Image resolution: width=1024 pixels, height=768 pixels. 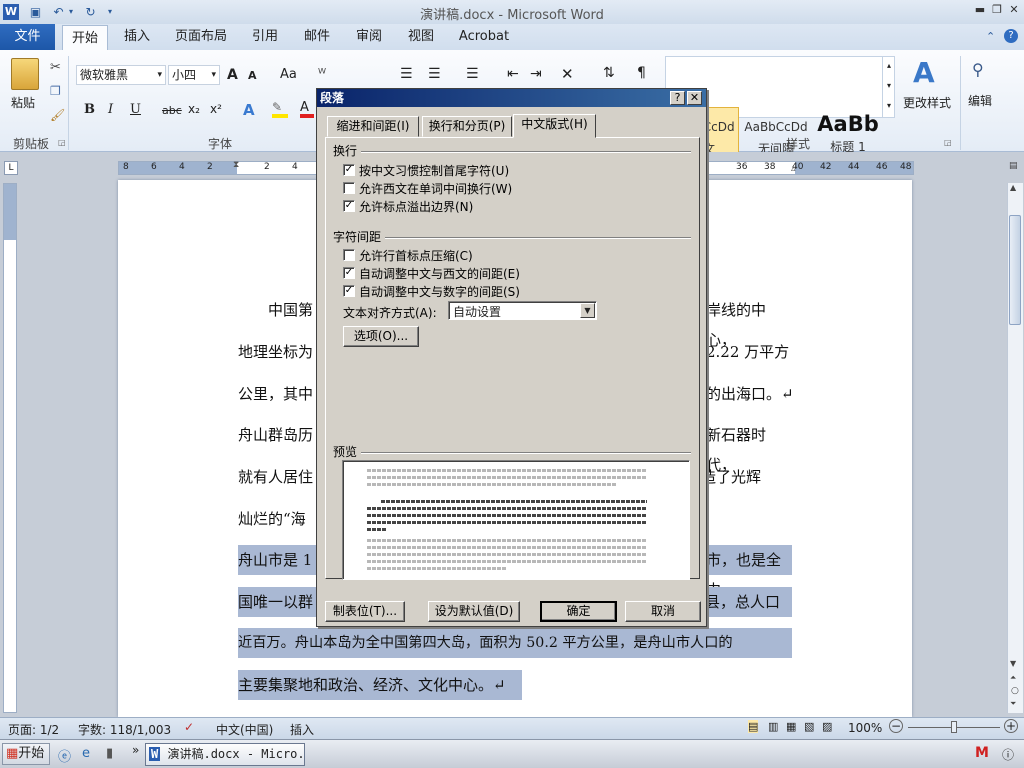 What do you see at coordinates (124, 729) in the screenshot?
I see `word-count: 字数: 118/1,003` at bounding box center [124, 729].